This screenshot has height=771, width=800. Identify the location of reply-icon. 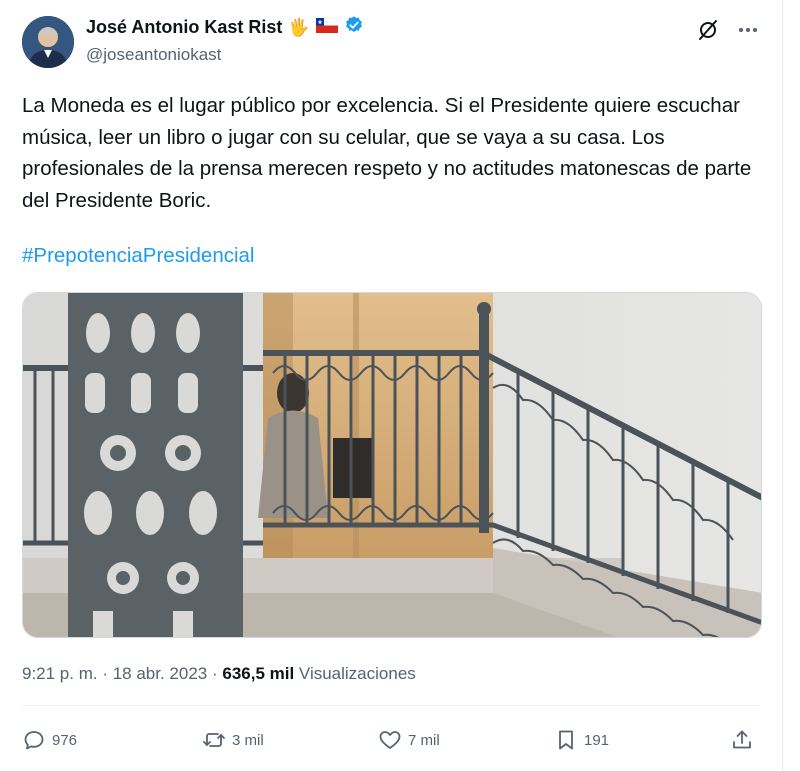
(34, 740).